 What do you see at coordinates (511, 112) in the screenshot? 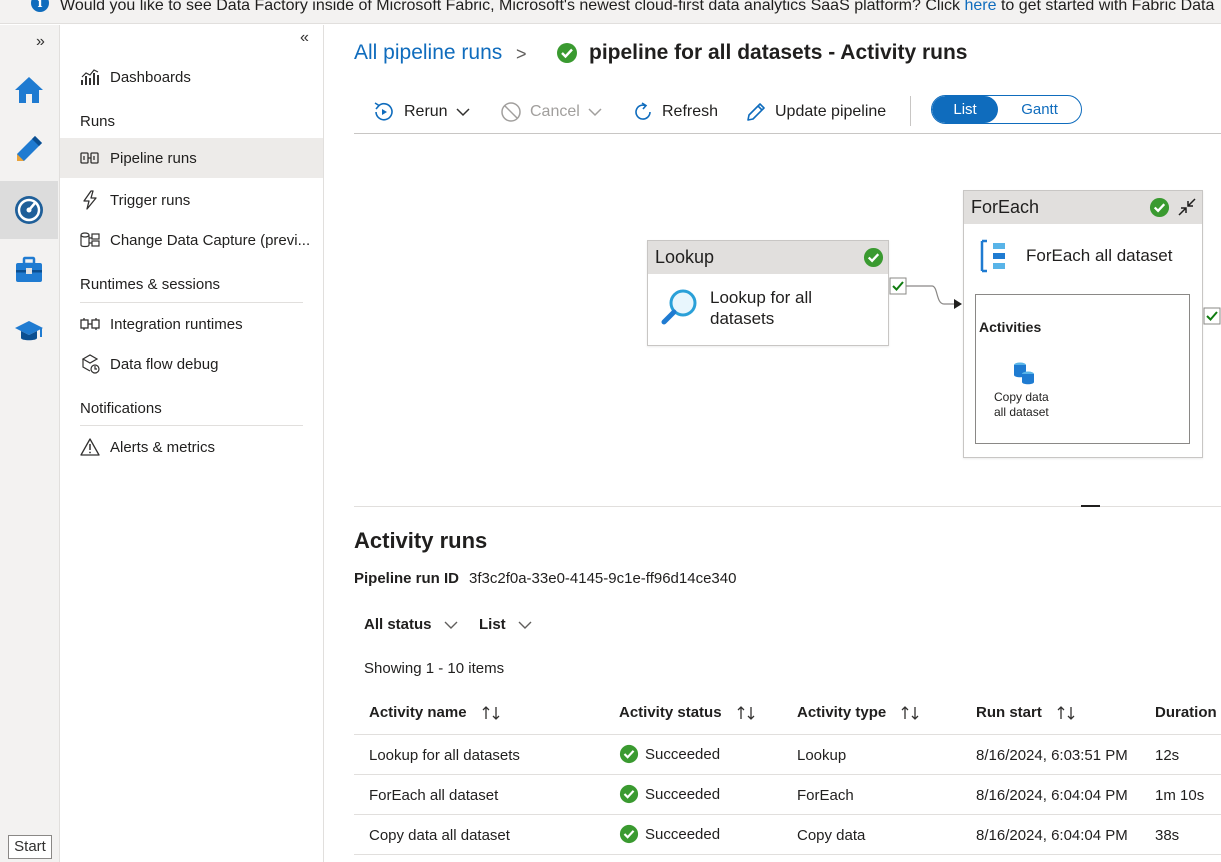
I see `cancel-icon` at bounding box center [511, 112].